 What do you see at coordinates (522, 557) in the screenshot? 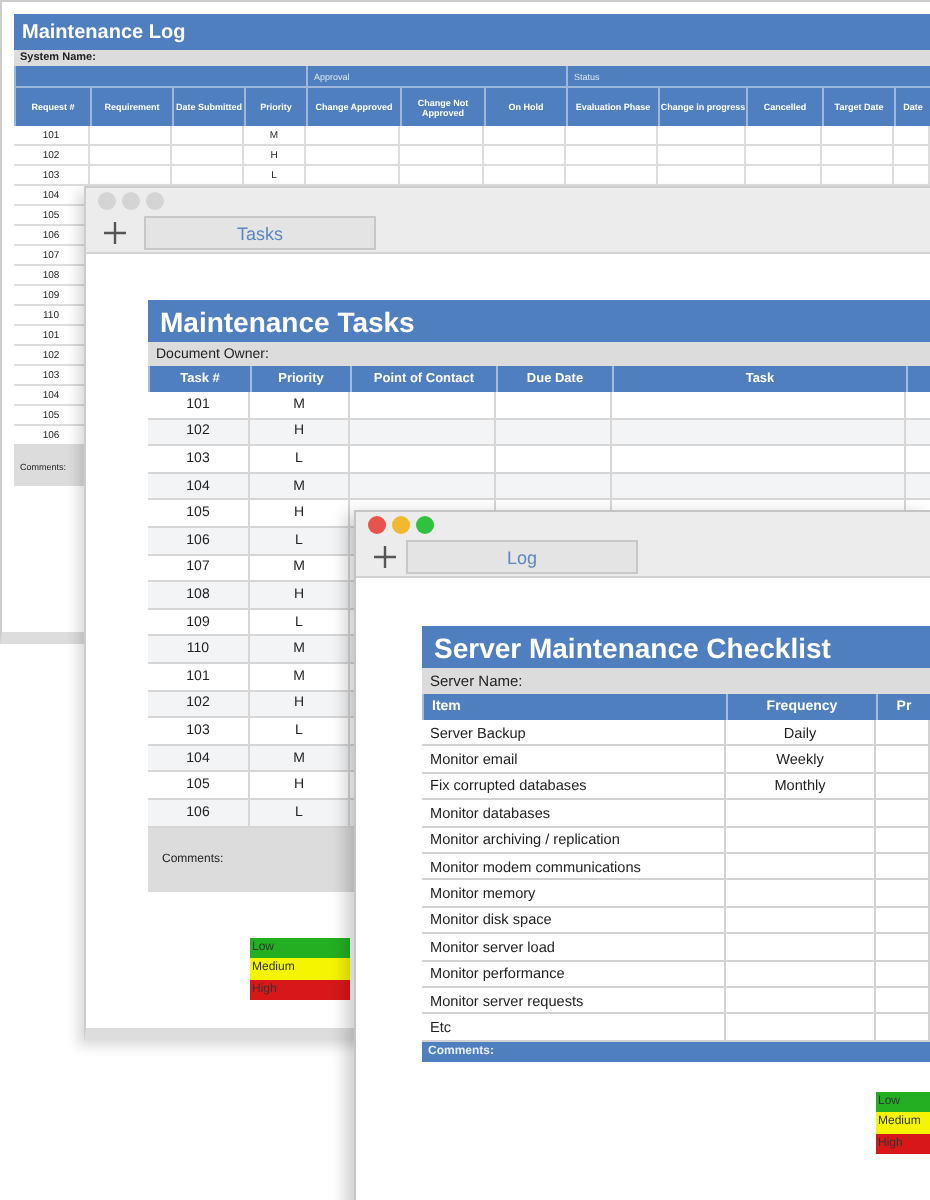
I see `sheet-tab: Log` at bounding box center [522, 557].